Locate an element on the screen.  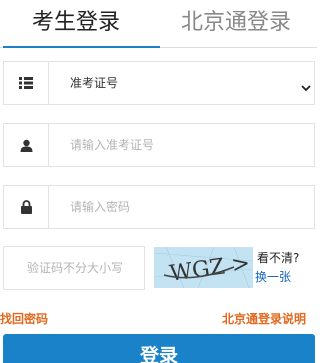
active-tab-indicator is located at coordinates (81, 47).